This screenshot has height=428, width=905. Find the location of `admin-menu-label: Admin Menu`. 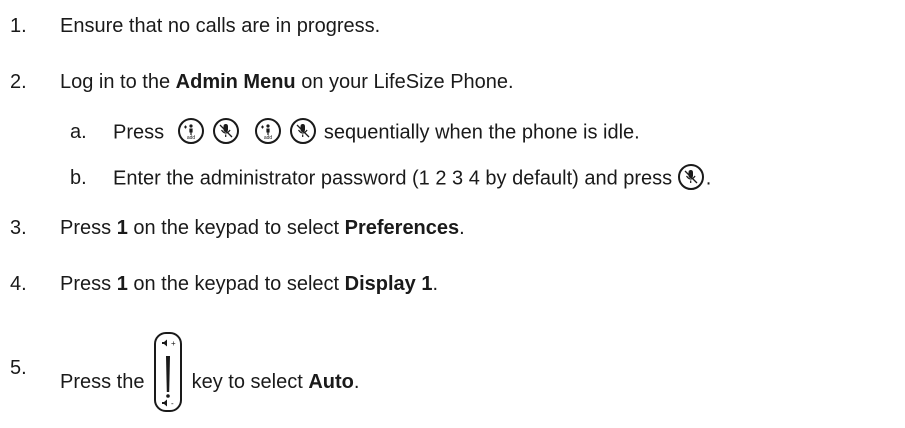

admin-menu-label: Admin Menu is located at coordinates (235, 82).